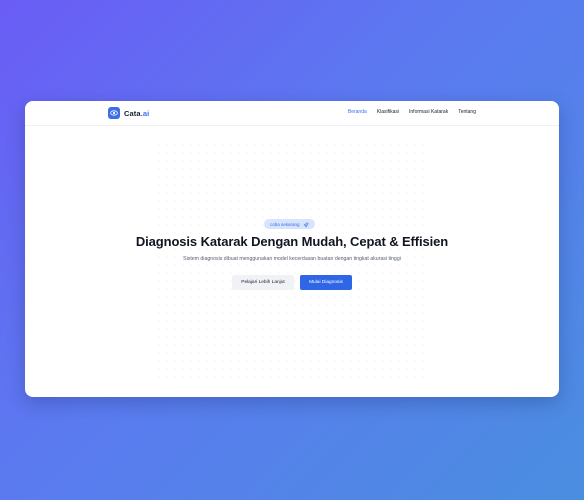  I want to click on nav-item-beranda: Beranda, so click(357, 112).